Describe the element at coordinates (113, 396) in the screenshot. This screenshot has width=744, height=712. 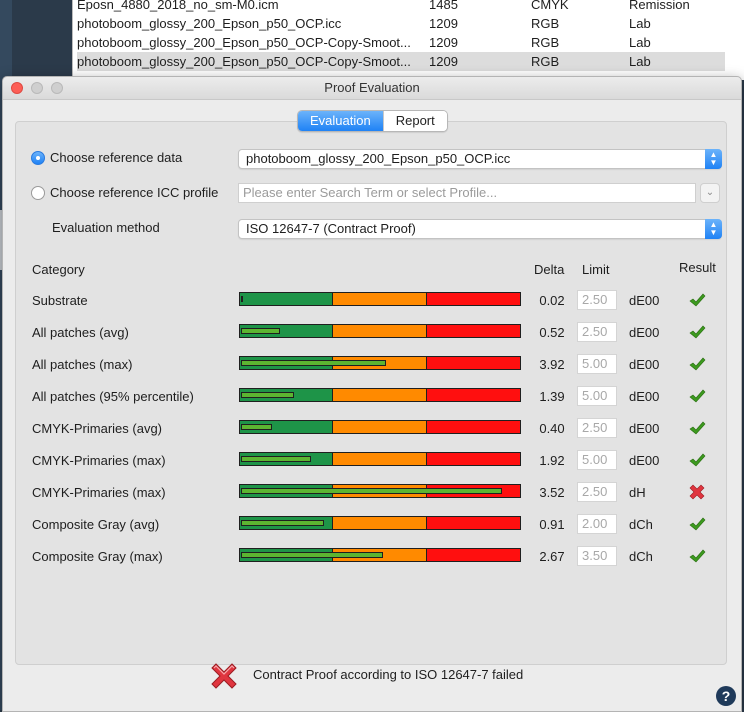
I see `row-category: All patches (95% percentile)` at that location.